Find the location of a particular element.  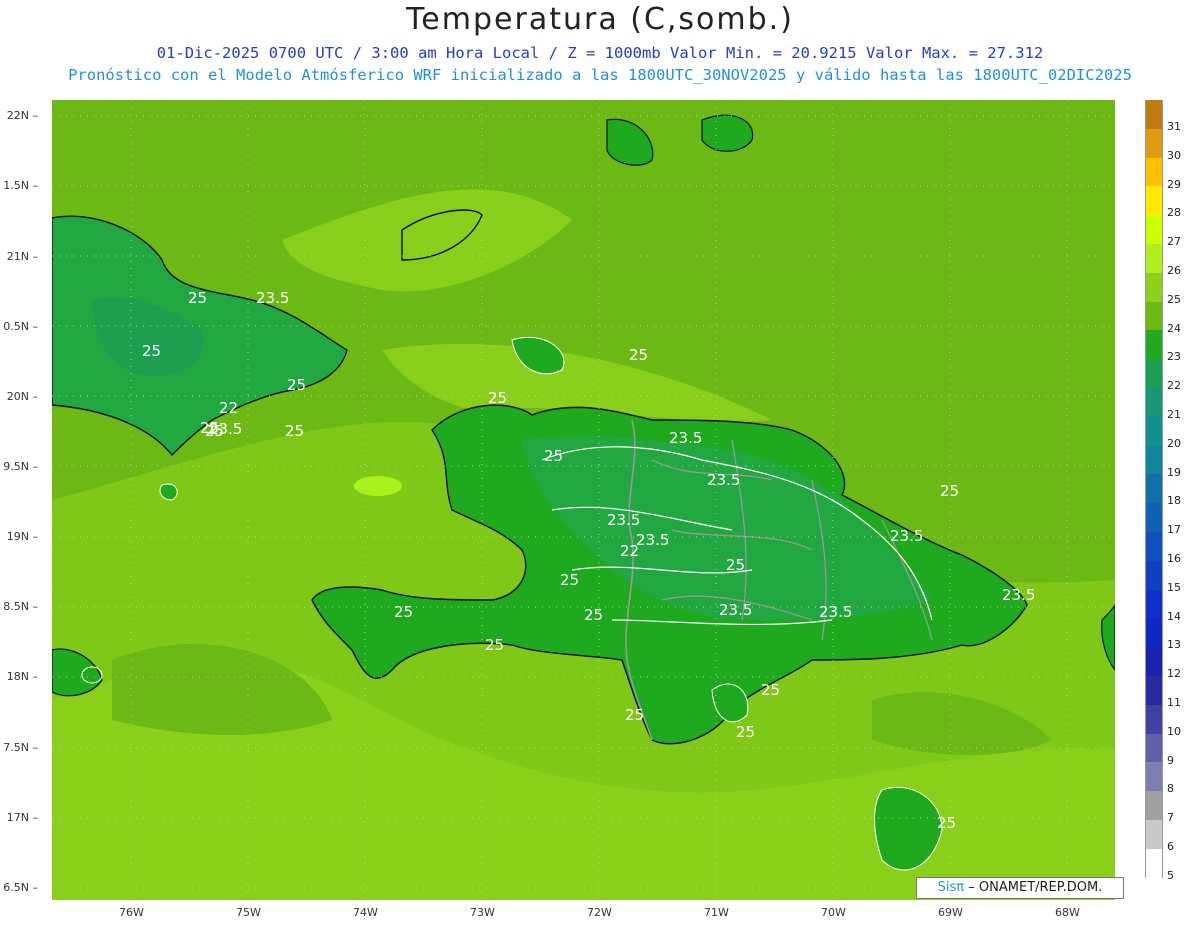

colorbar-label: 22 is located at coordinates (1174, 386).